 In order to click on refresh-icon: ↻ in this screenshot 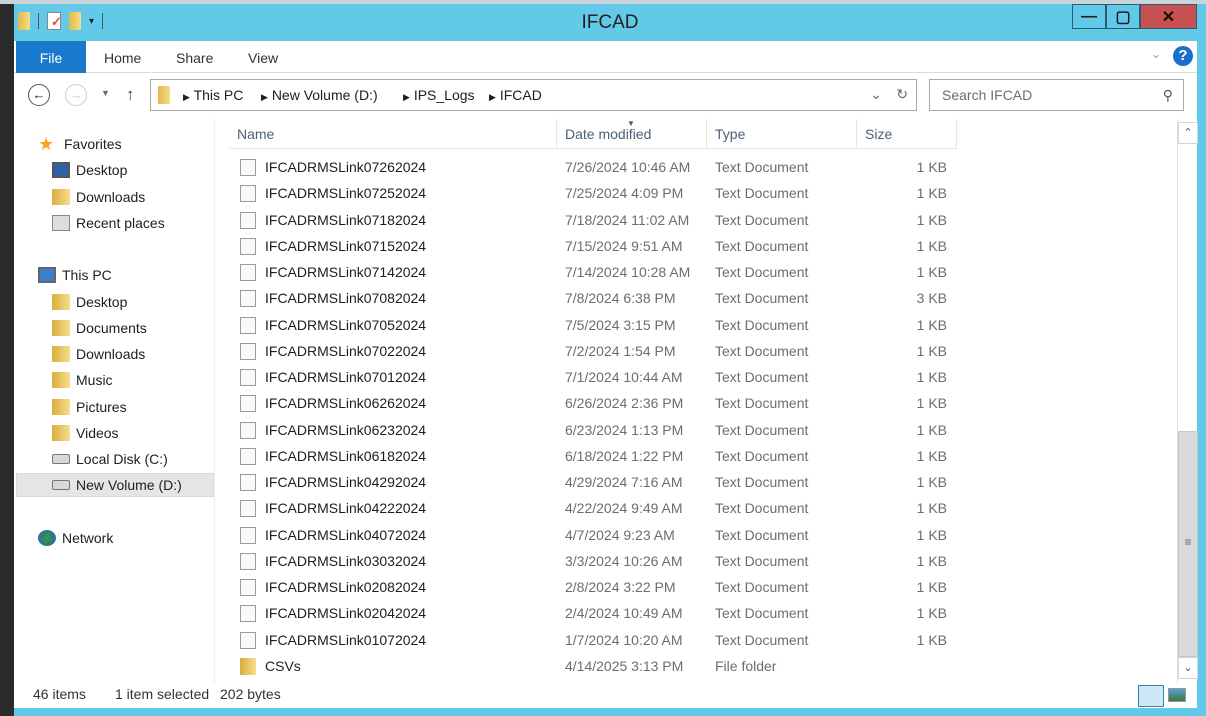, I will do `click(902, 94)`.